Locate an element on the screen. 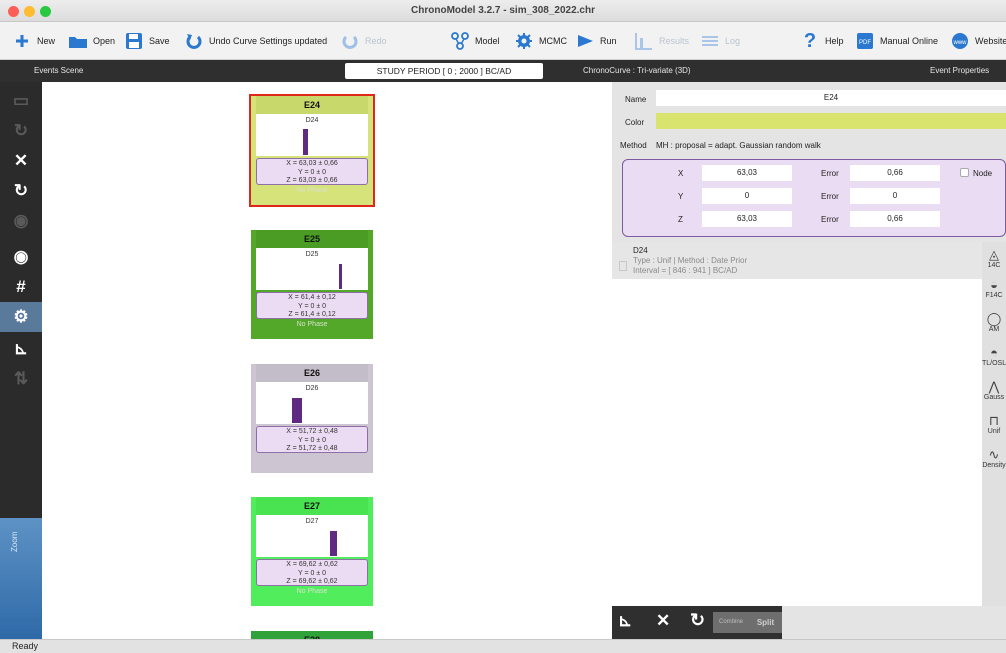 Image resolution: width=1006 pixels, height=653 pixels. color-picker is located at coordinates (831, 121).